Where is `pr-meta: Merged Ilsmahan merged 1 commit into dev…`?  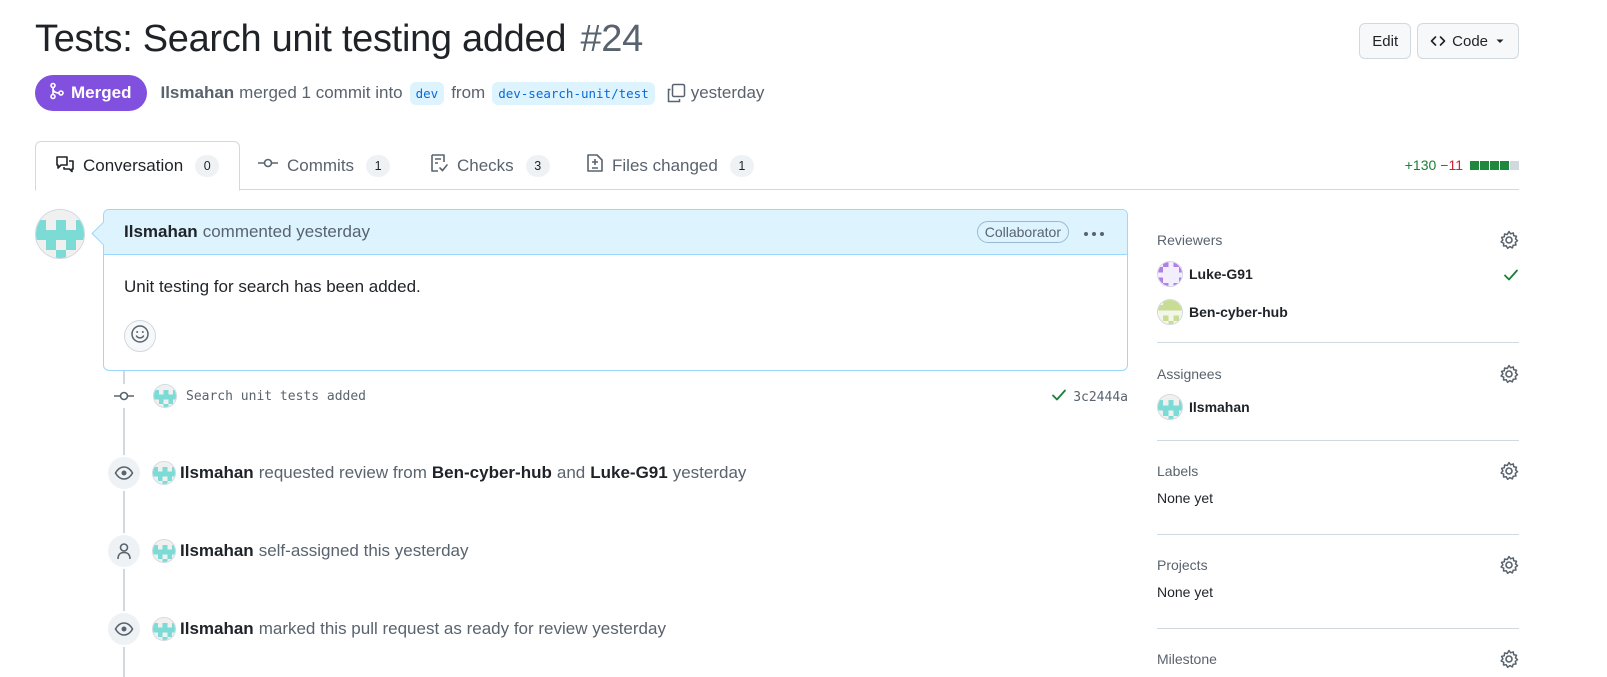 pr-meta: Merged Ilsmahan merged 1 commit into dev… is located at coordinates (399, 93).